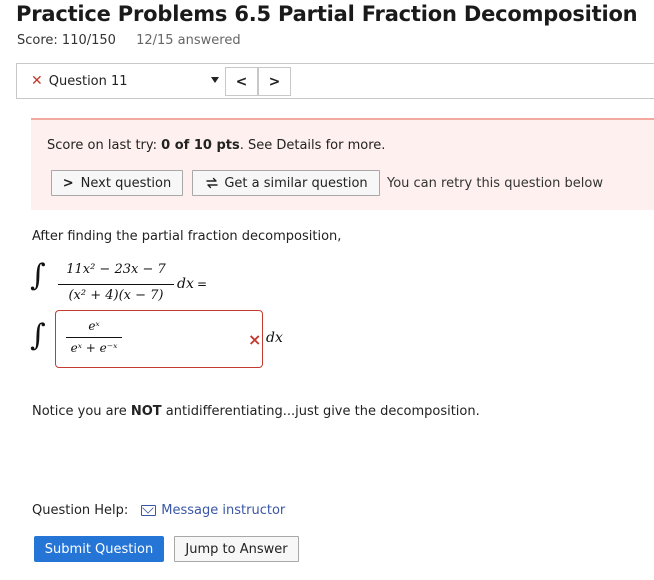 The width and height of the screenshot is (654, 580). Describe the element at coordinates (66, 40) in the screenshot. I see `score-text: Score: 110/150` at that location.